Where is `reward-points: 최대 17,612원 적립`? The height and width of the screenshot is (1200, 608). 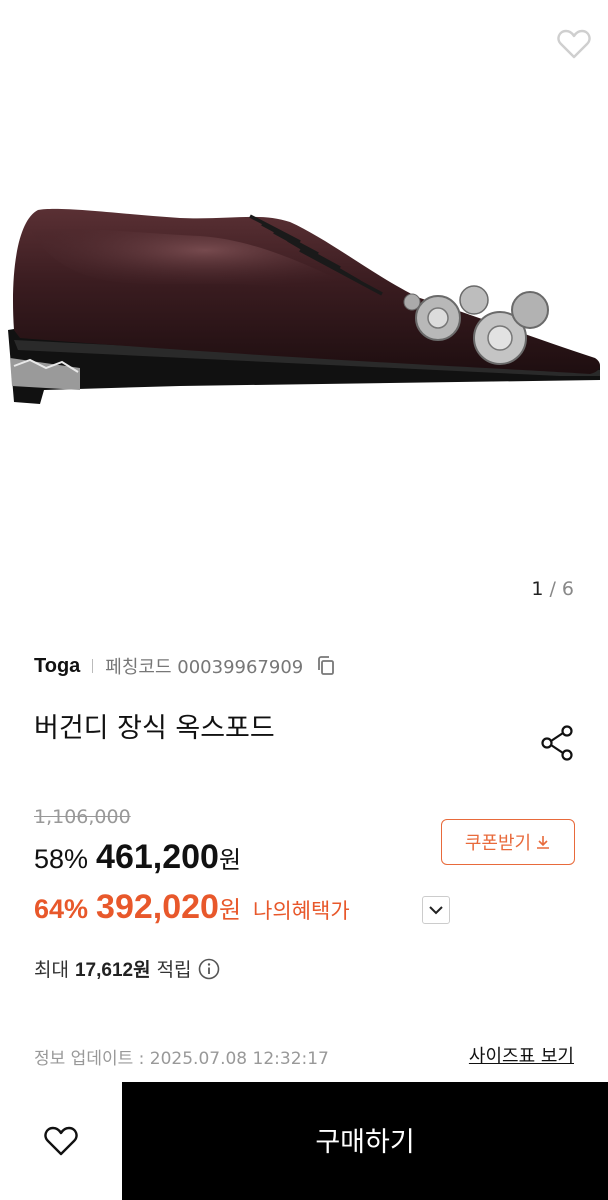
reward-points: 최대 17,612원 적립 is located at coordinates (127, 968).